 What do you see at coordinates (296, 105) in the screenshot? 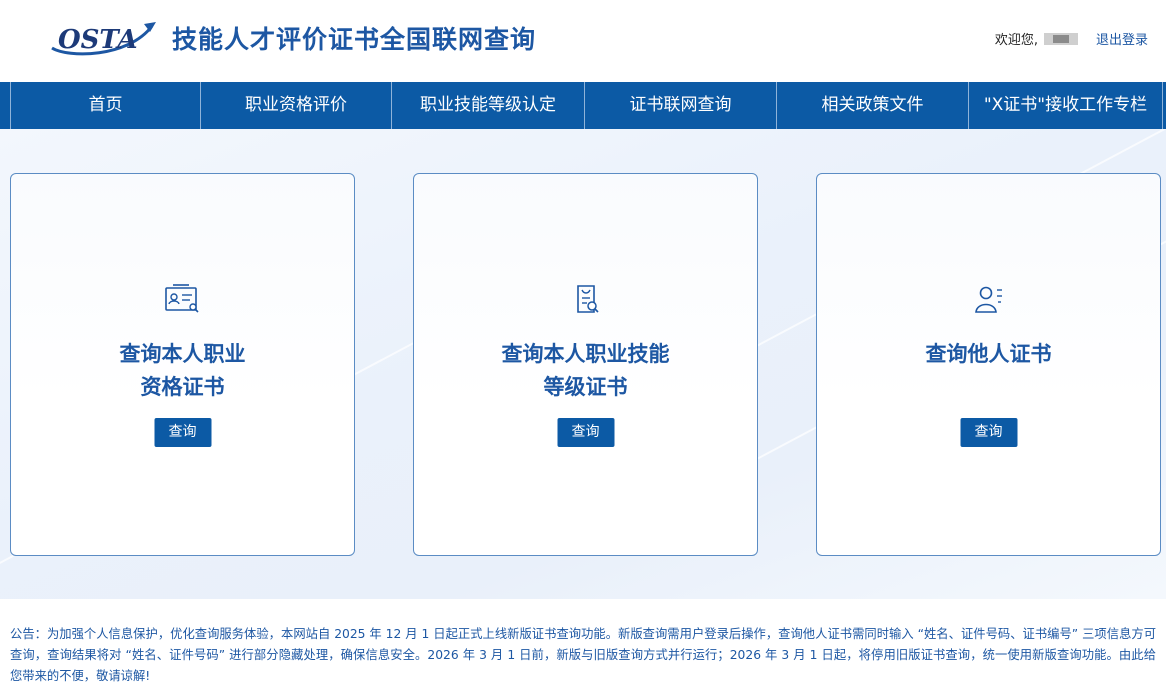
I see `nav-item-vocational-qualification: 职业资格评价` at bounding box center [296, 105].